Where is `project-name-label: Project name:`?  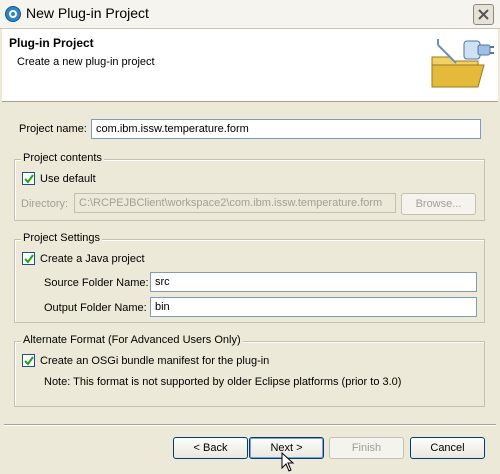
project-name-label: Project name: is located at coordinates (53, 129).